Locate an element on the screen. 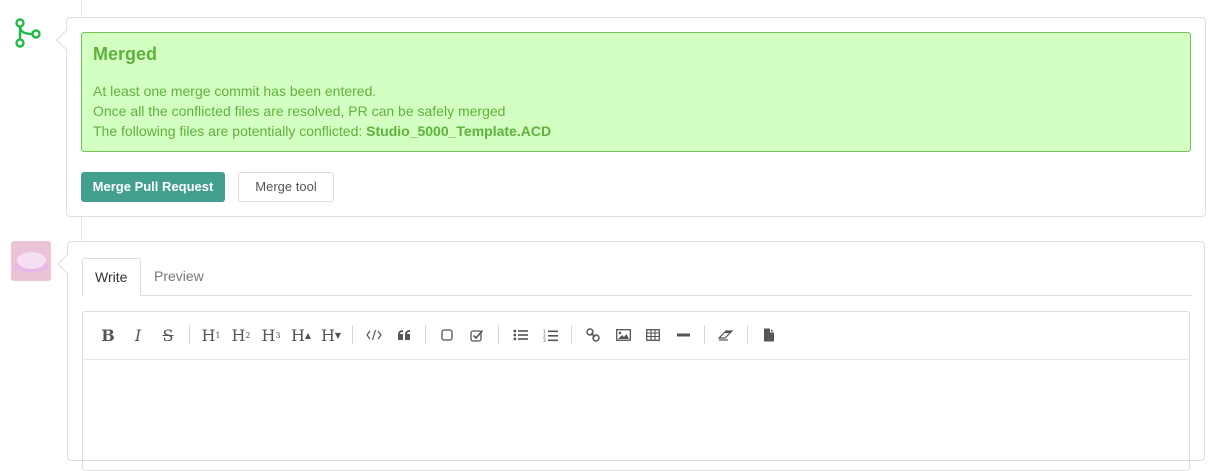  tab-preview: Preview is located at coordinates (179, 277).